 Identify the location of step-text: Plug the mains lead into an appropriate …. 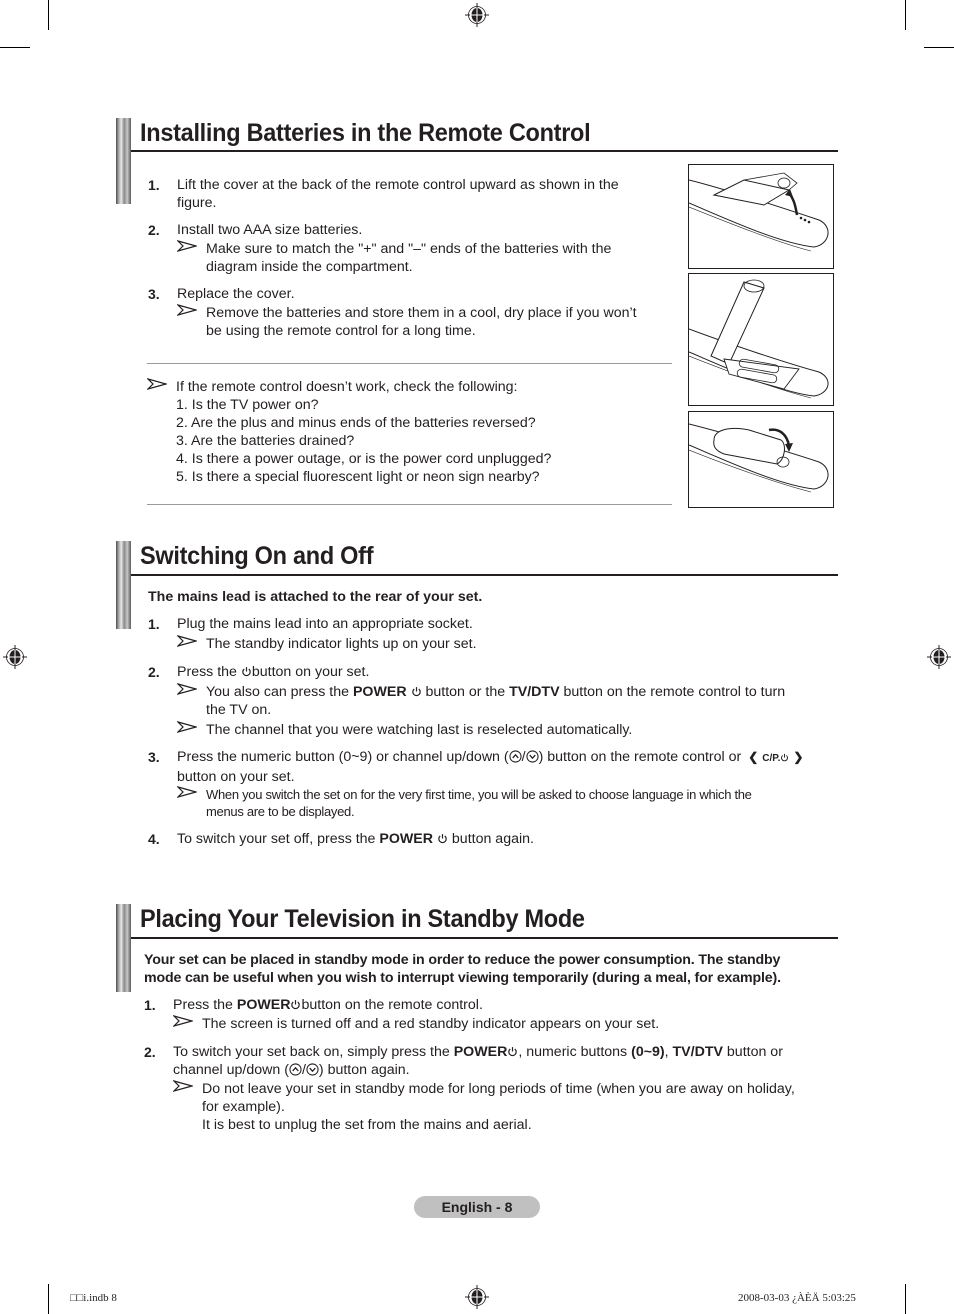
(325, 624).